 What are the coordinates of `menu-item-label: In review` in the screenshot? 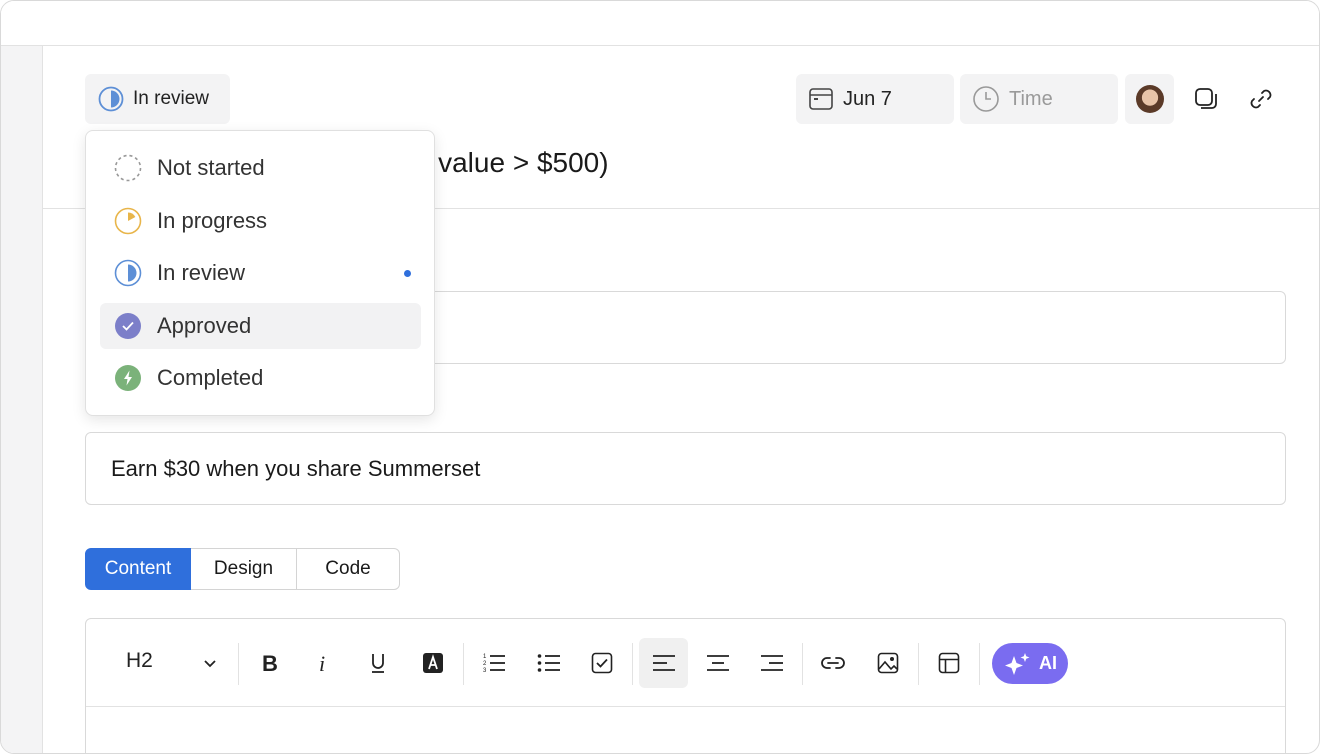 It's located at (201, 272).